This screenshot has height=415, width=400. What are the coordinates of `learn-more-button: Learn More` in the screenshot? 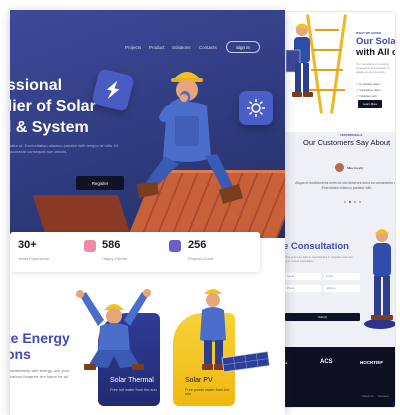 It's located at (370, 104).